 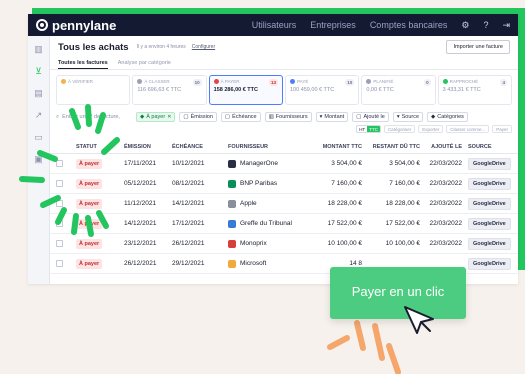 I want to click on filter-chip-label: Source, so click(x=410, y=117).